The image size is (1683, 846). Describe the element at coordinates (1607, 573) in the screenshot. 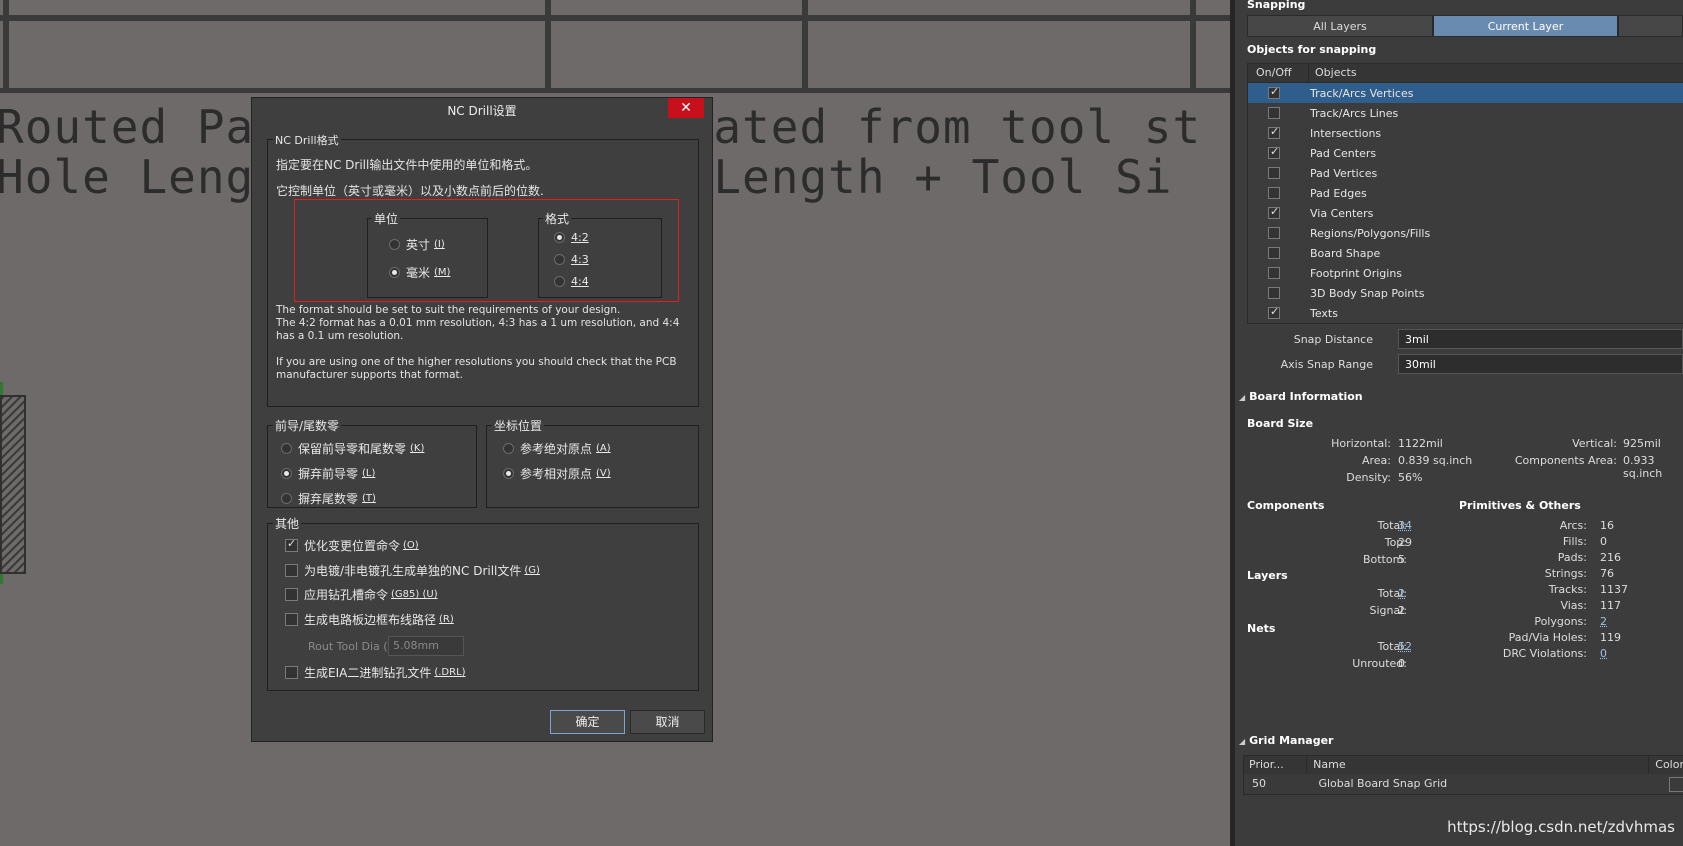

I see `primitive-value: 76` at that location.